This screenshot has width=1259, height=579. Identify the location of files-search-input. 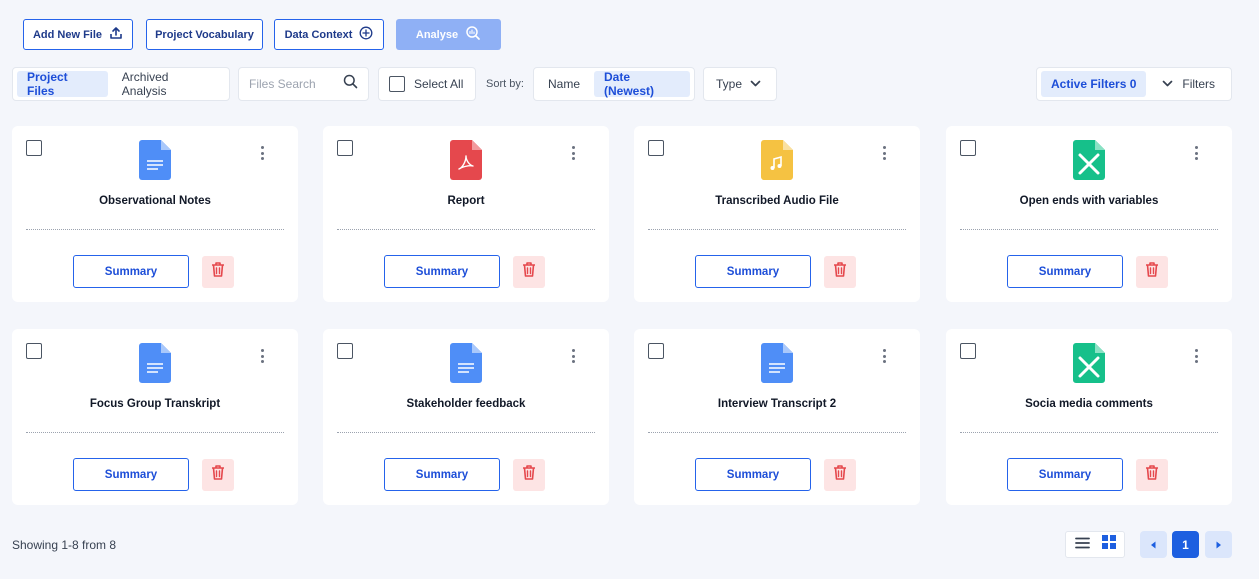
(292, 84).